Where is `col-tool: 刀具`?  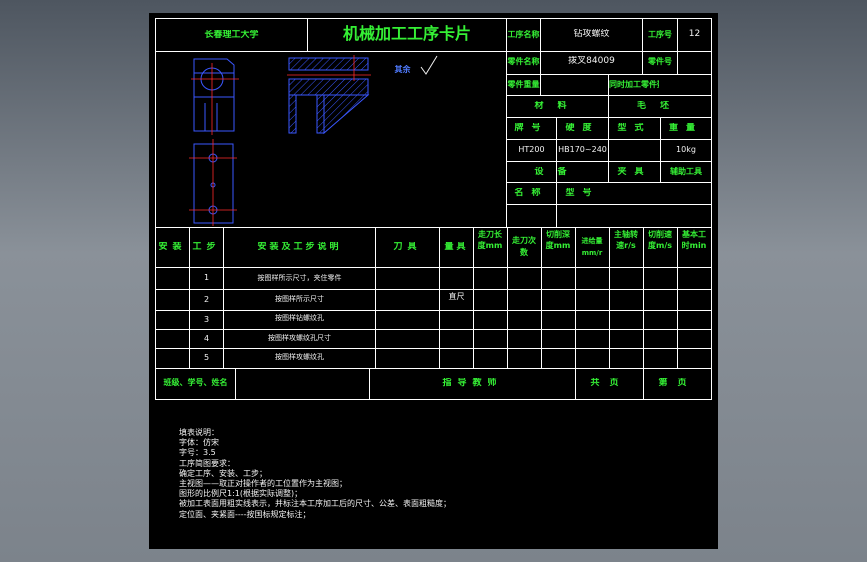
col-tool: 刀具 is located at coordinates (407, 247).